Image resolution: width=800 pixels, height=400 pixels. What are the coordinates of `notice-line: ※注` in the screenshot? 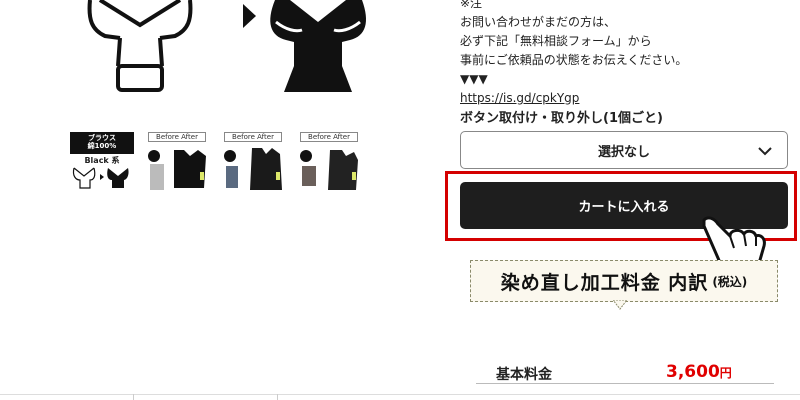 It's located at (471, 5).